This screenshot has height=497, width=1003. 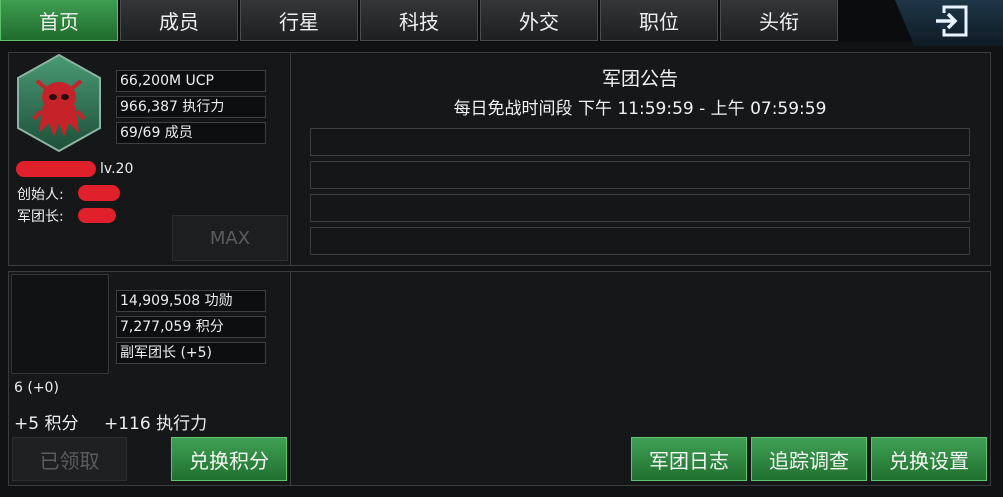 What do you see at coordinates (191, 301) in the screenshot?
I see `player-merit: 14,909,508 功勋` at bounding box center [191, 301].